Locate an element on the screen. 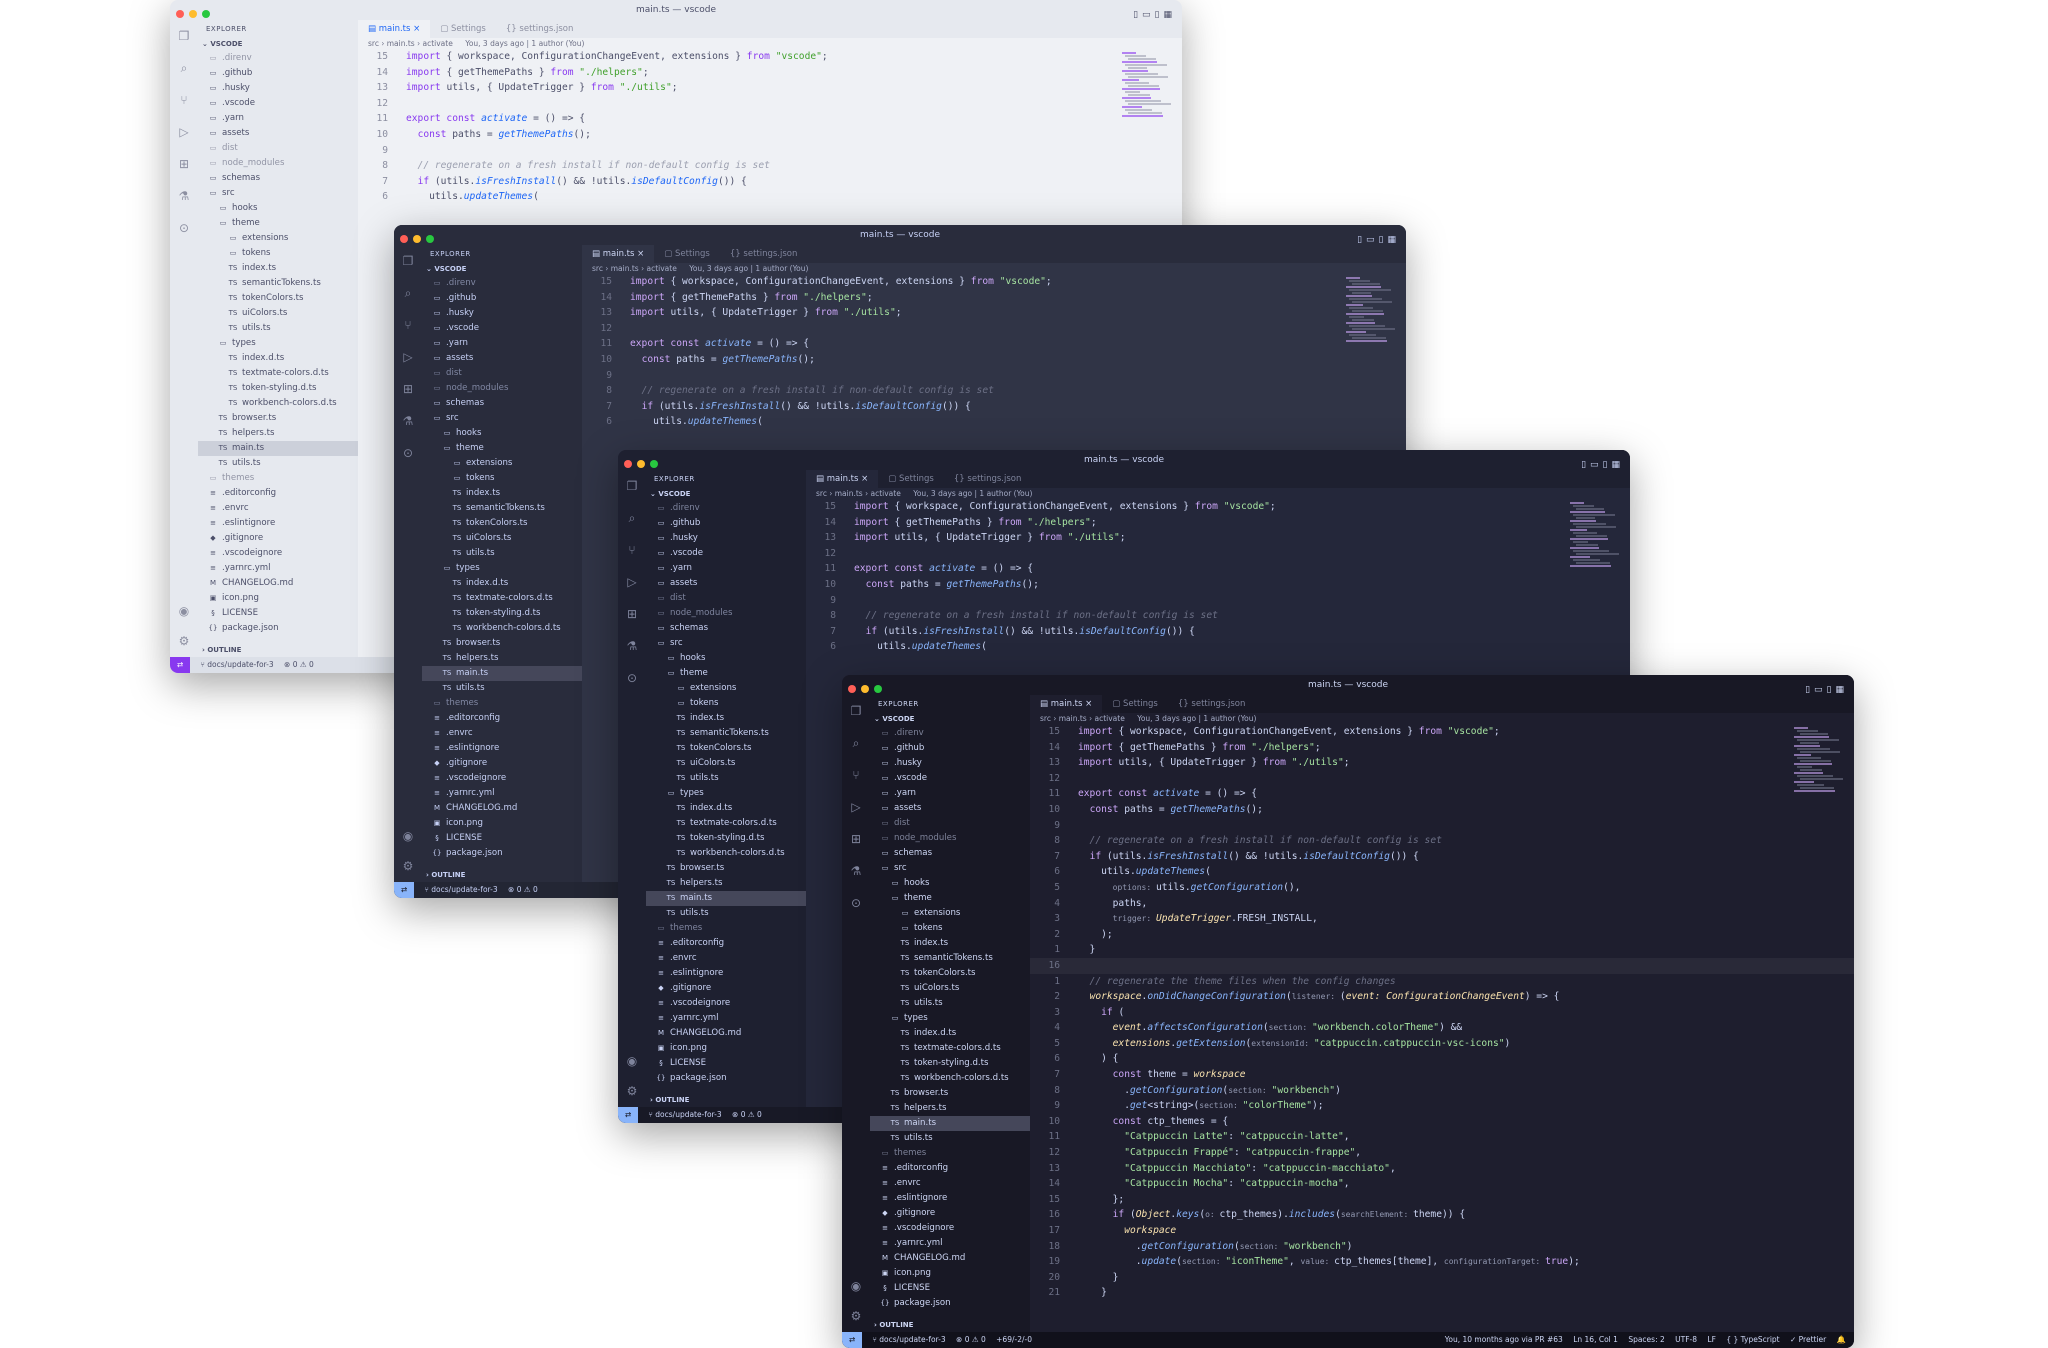 The image size is (2048, 1348). search-icon: ⌕ is located at coordinates (184, 68).